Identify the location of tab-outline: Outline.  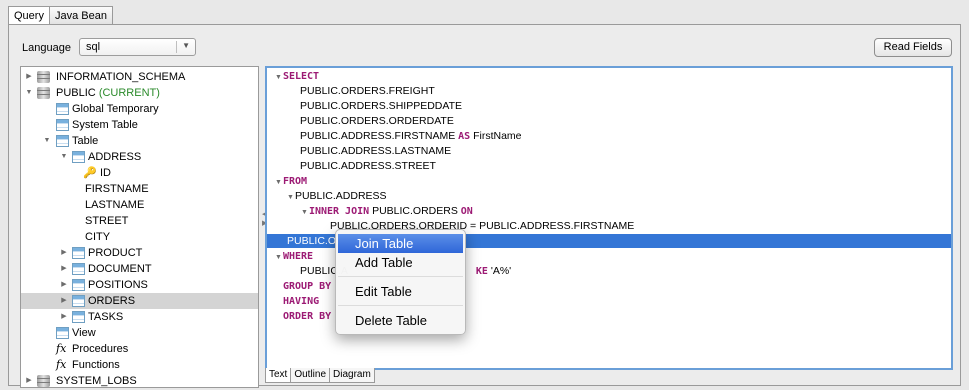
(310, 375).